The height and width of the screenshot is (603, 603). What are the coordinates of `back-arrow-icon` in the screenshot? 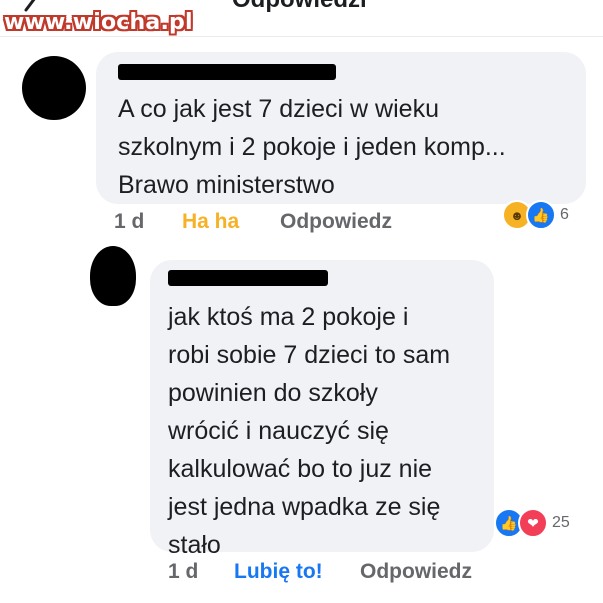 It's located at (32, 15).